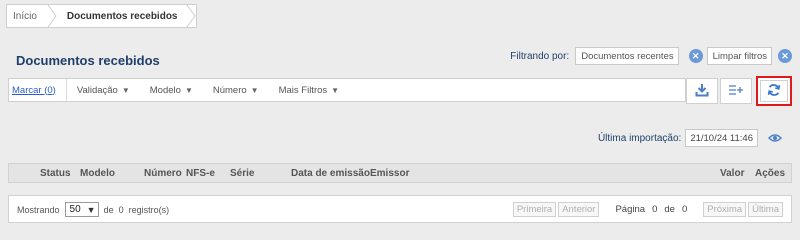 This screenshot has width=800, height=240. What do you see at coordinates (38, 209) in the screenshot?
I see `showing-label: Mostrando` at bounding box center [38, 209].